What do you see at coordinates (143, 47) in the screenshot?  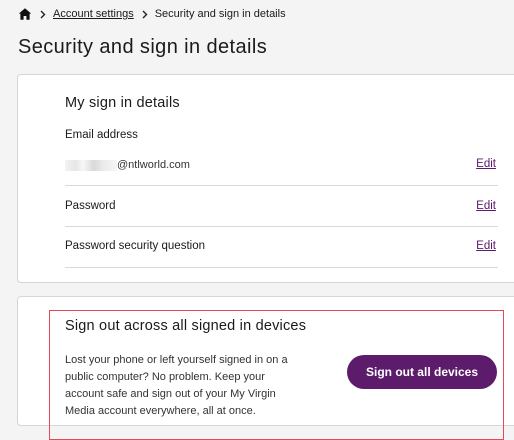 I see `page-title: Security and sign in details` at bounding box center [143, 47].